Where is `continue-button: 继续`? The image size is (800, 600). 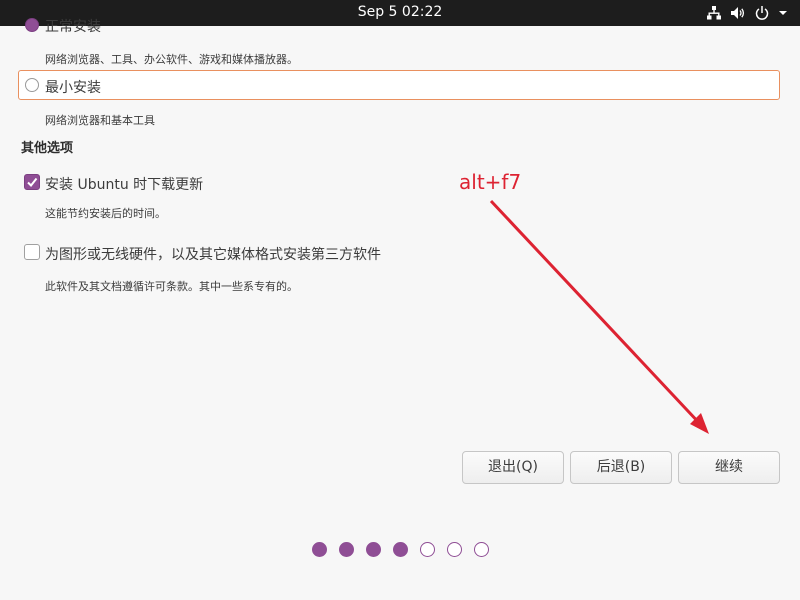
continue-button: 继续 is located at coordinates (729, 467).